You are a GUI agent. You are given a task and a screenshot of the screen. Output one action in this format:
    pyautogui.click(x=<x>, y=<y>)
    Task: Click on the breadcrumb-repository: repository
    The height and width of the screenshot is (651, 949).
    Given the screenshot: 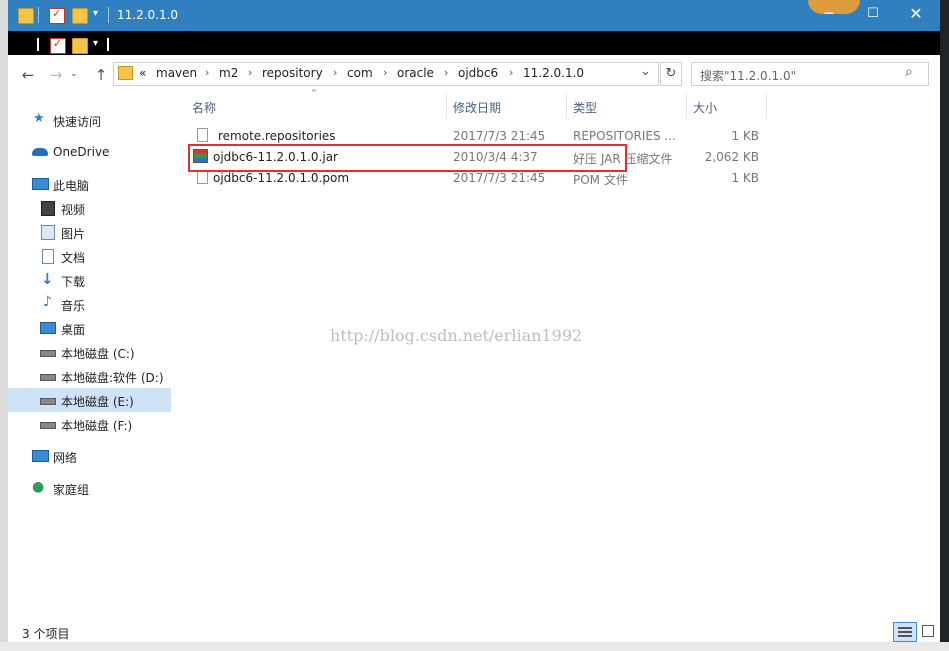 What is the action you would take?
    pyautogui.click(x=292, y=73)
    